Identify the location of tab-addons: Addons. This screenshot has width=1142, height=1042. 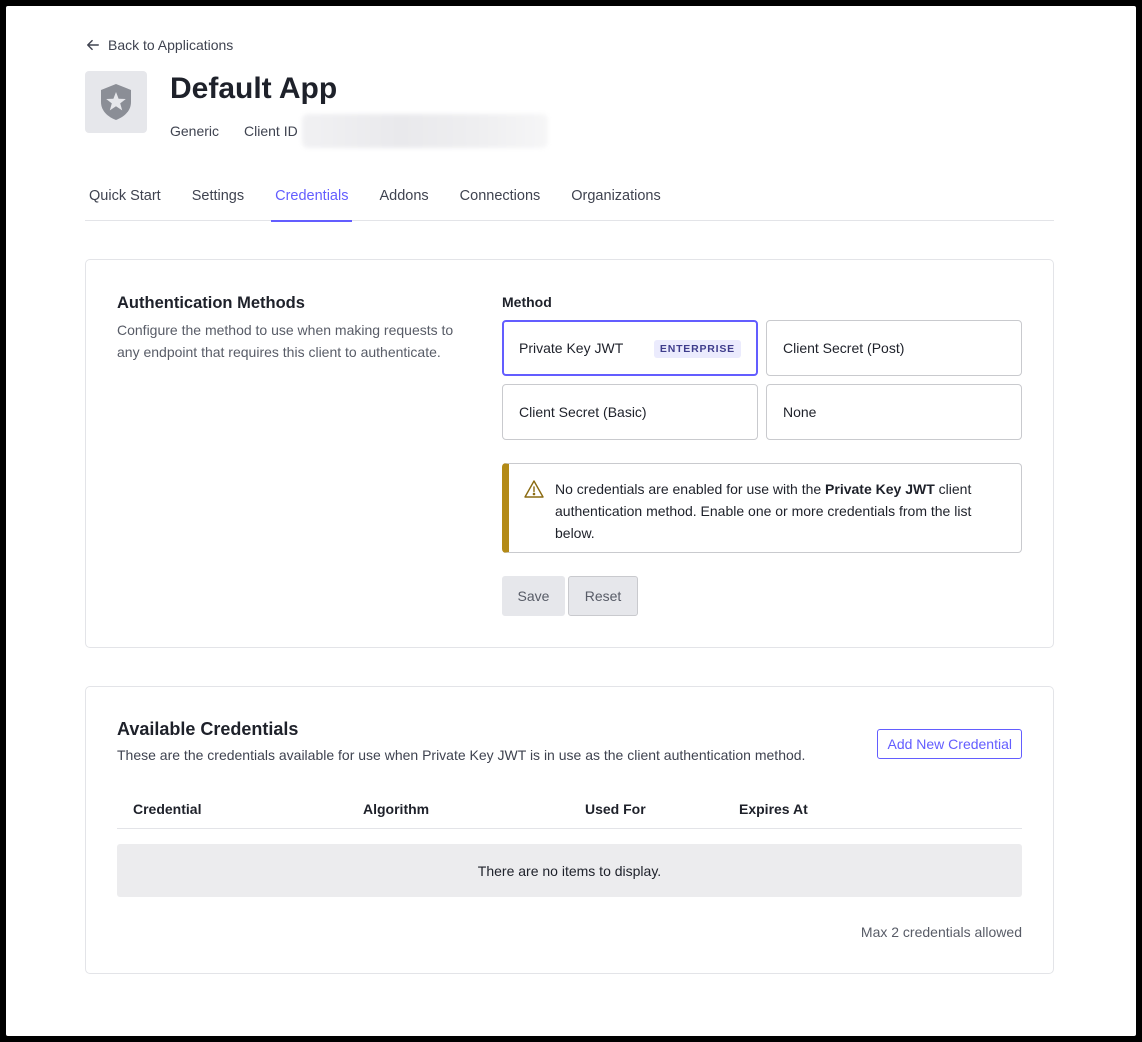
(403, 202).